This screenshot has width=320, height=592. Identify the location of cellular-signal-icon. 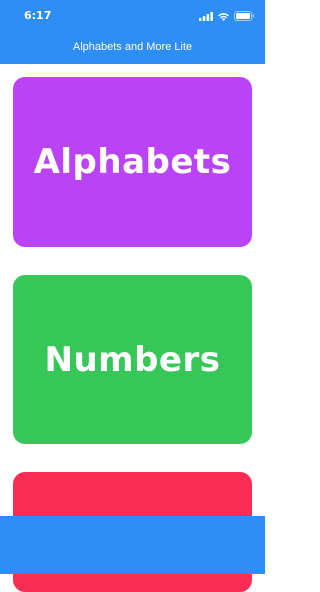
(206, 15).